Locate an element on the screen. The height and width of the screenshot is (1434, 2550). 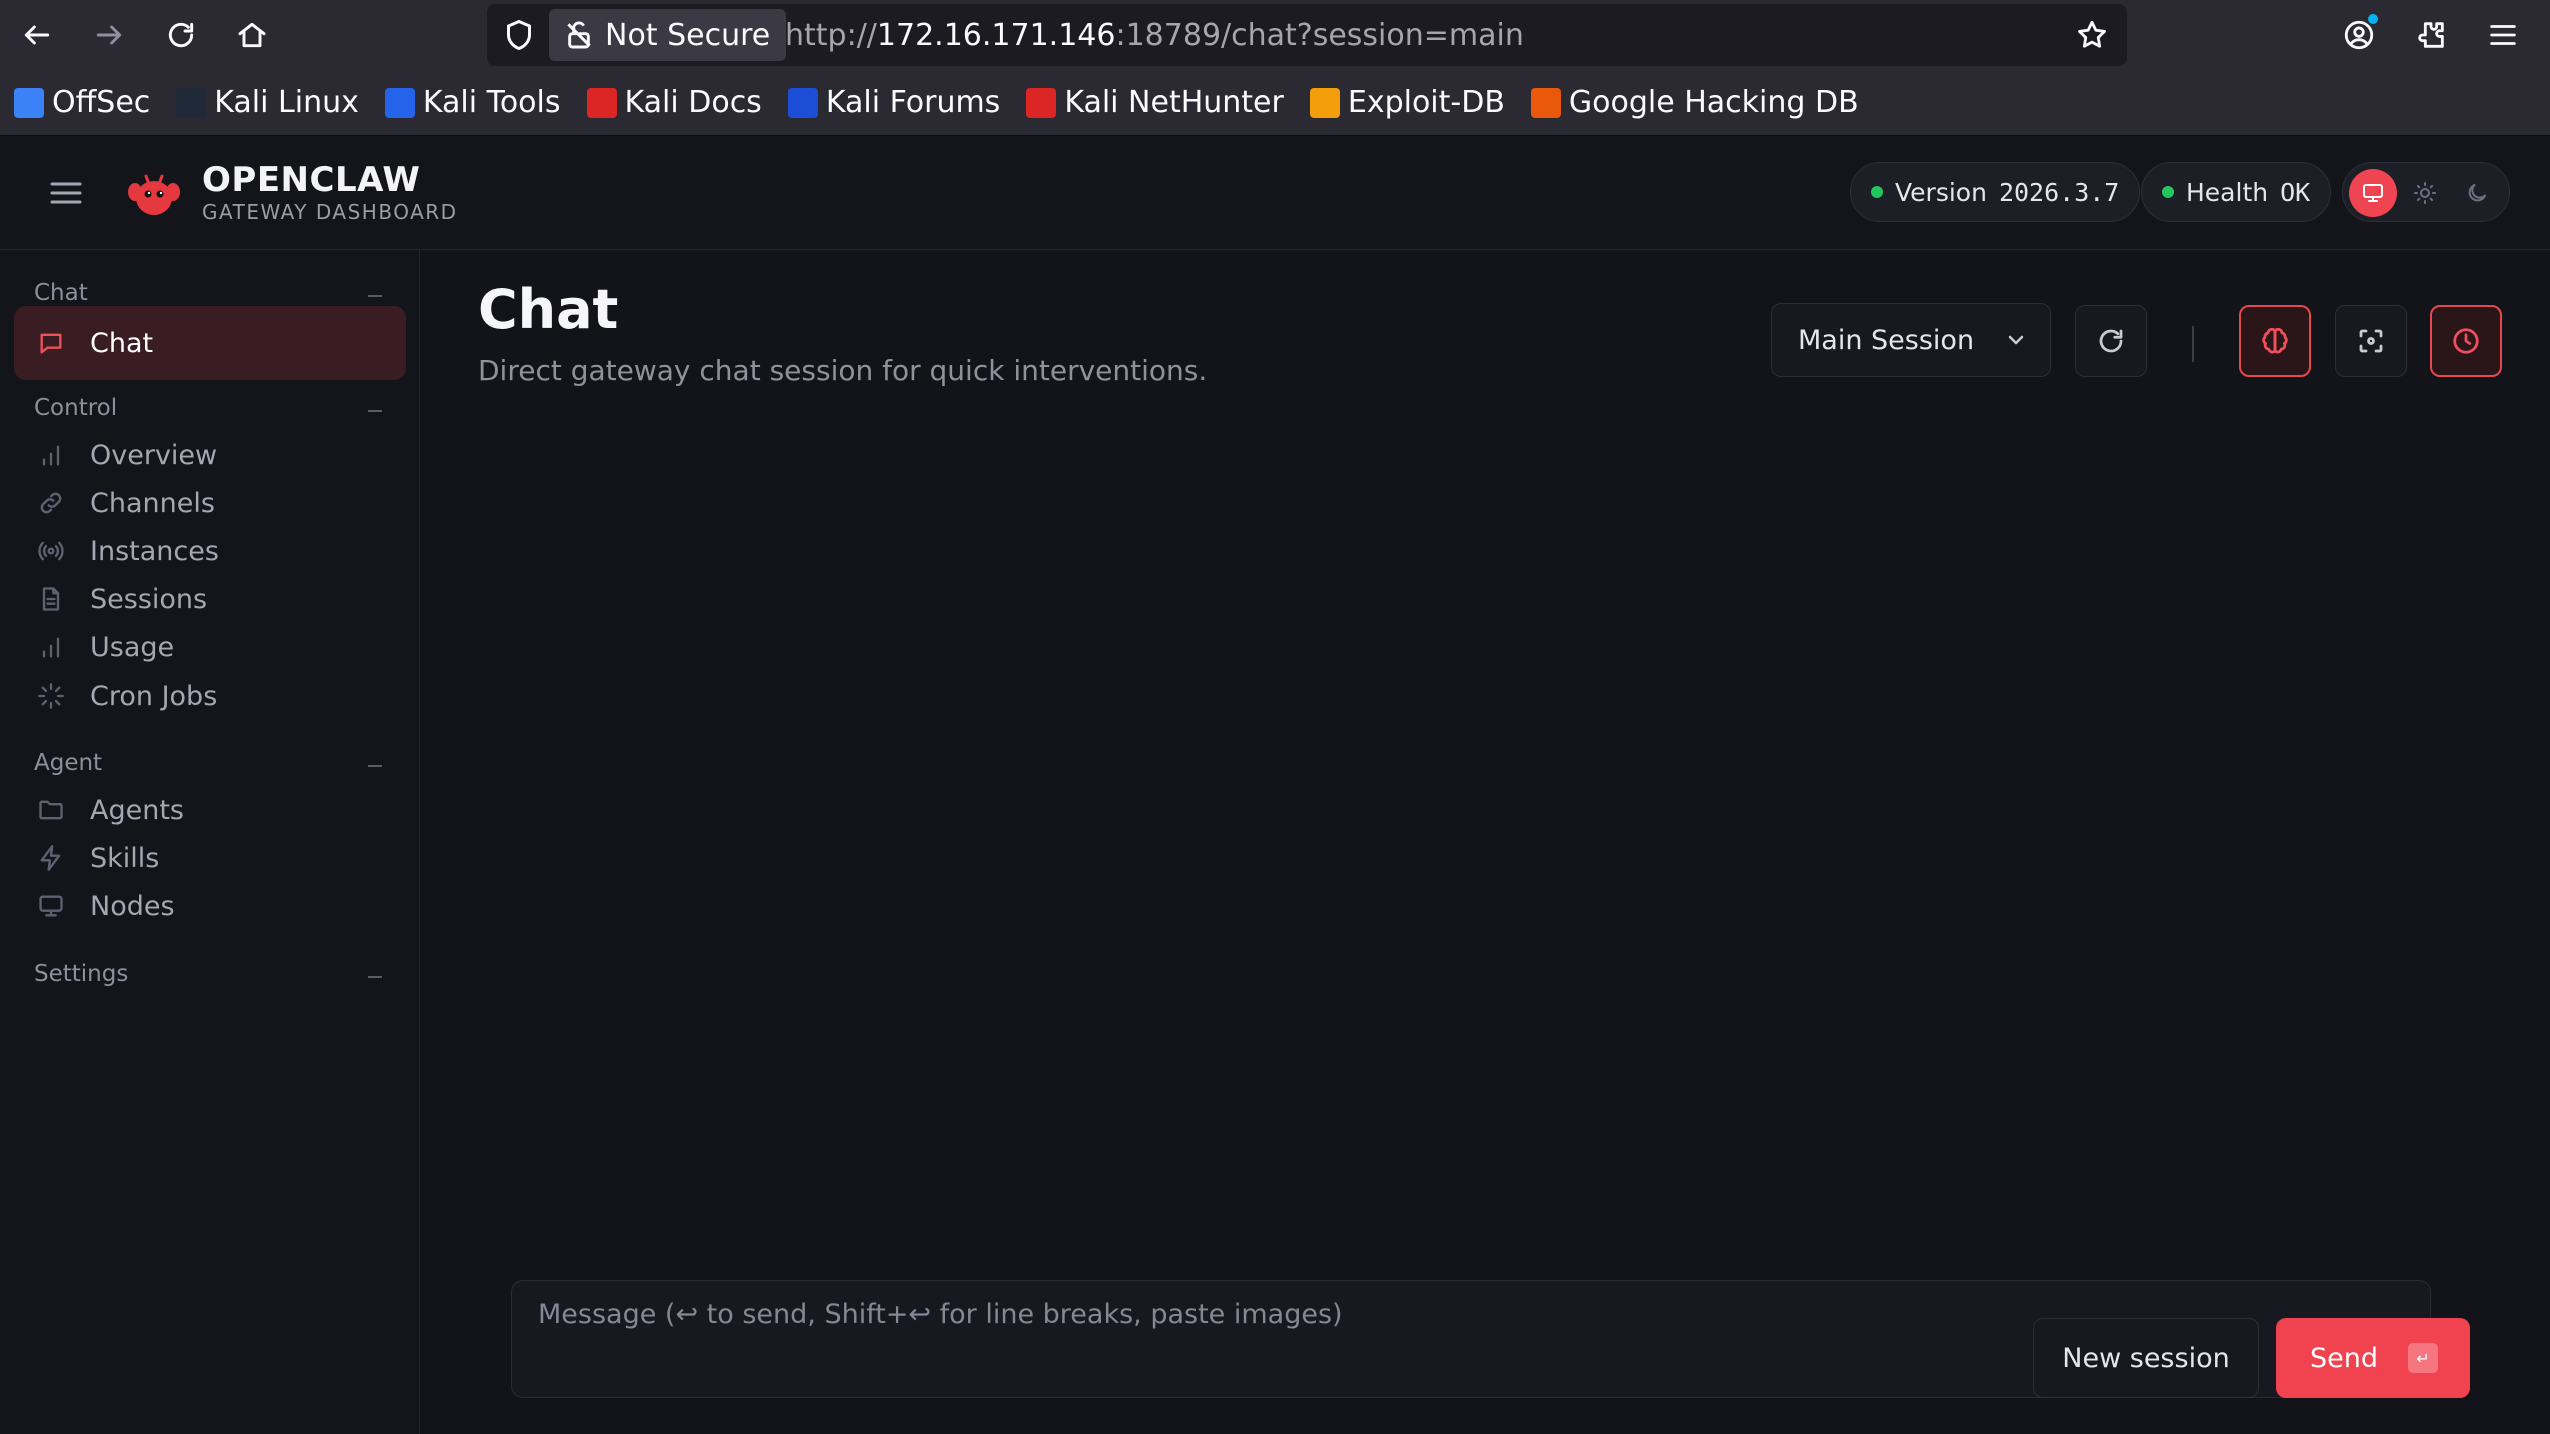
sidebar-item-cron-jobs: Cron Jobs is located at coordinates (210, 696).